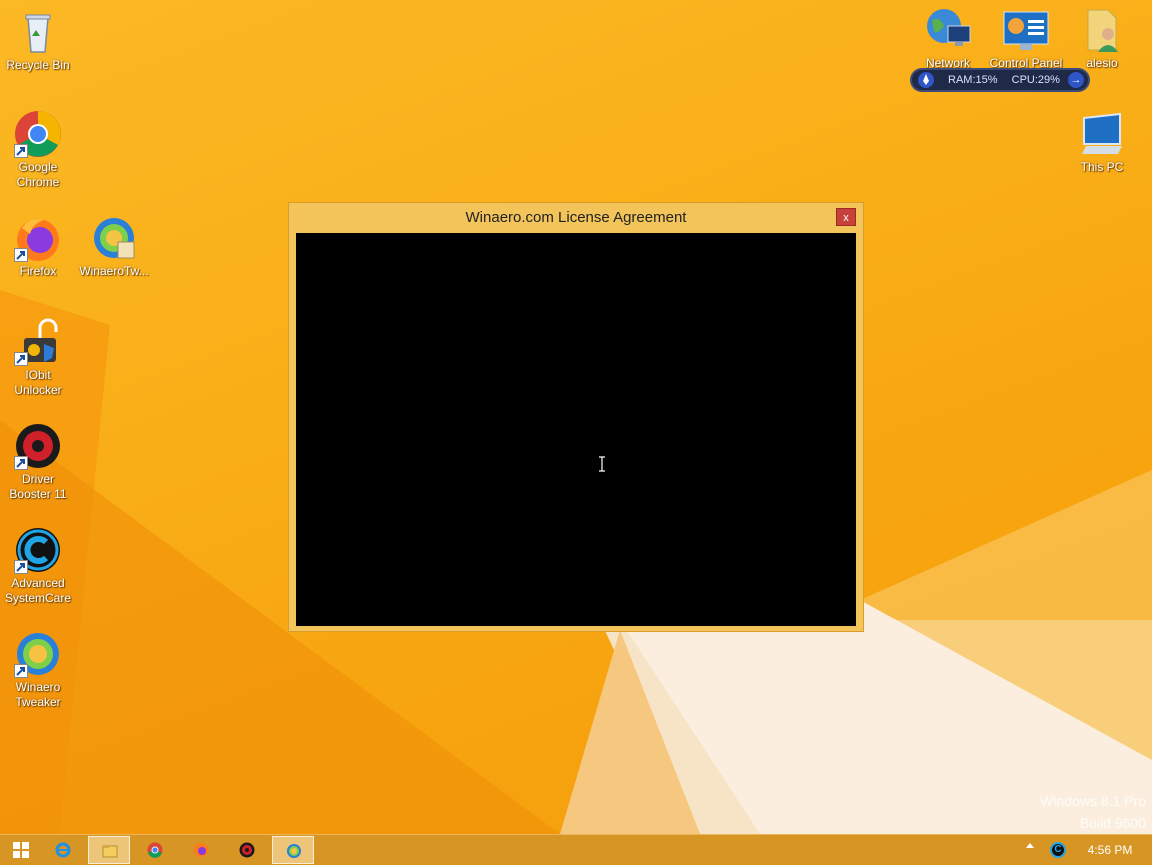 The image size is (1152, 865). What do you see at coordinates (973, 80) in the screenshot?
I see `ram-usage: RAM:15%` at bounding box center [973, 80].